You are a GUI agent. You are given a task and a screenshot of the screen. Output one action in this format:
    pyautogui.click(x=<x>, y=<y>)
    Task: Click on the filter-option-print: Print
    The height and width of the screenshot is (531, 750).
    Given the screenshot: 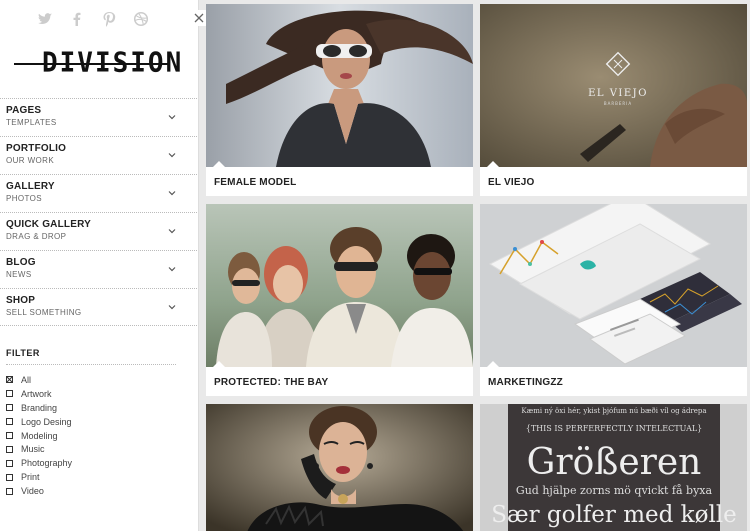 What is the action you would take?
    pyautogui.click(x=91, y=477)
    